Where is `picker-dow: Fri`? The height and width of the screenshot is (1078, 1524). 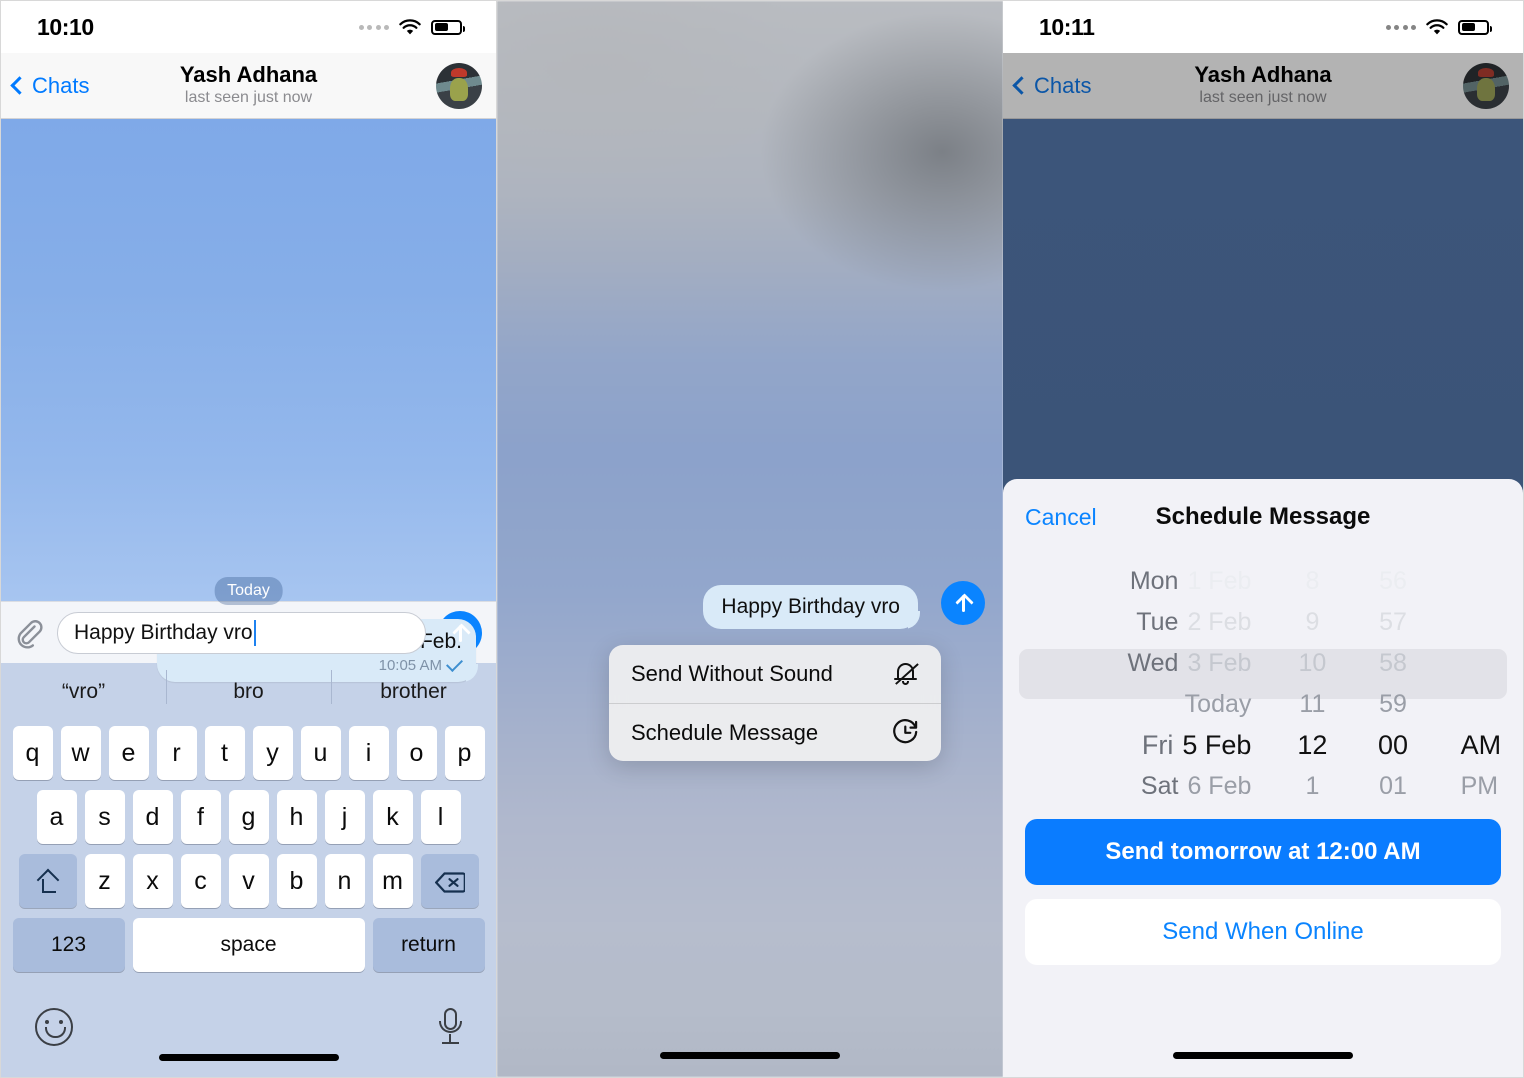 picker-dow: Fri is located at coordinates (1157, 745).